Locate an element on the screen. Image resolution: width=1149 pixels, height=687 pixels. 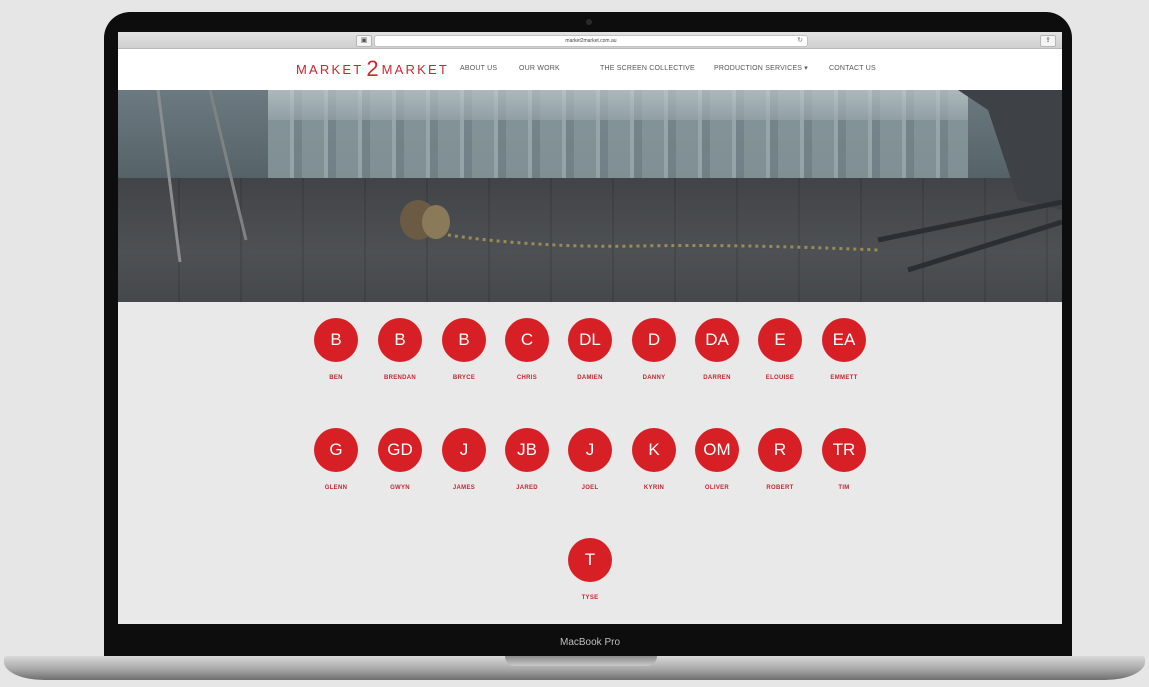
laptop-notch is located at coordinates (581, 661).